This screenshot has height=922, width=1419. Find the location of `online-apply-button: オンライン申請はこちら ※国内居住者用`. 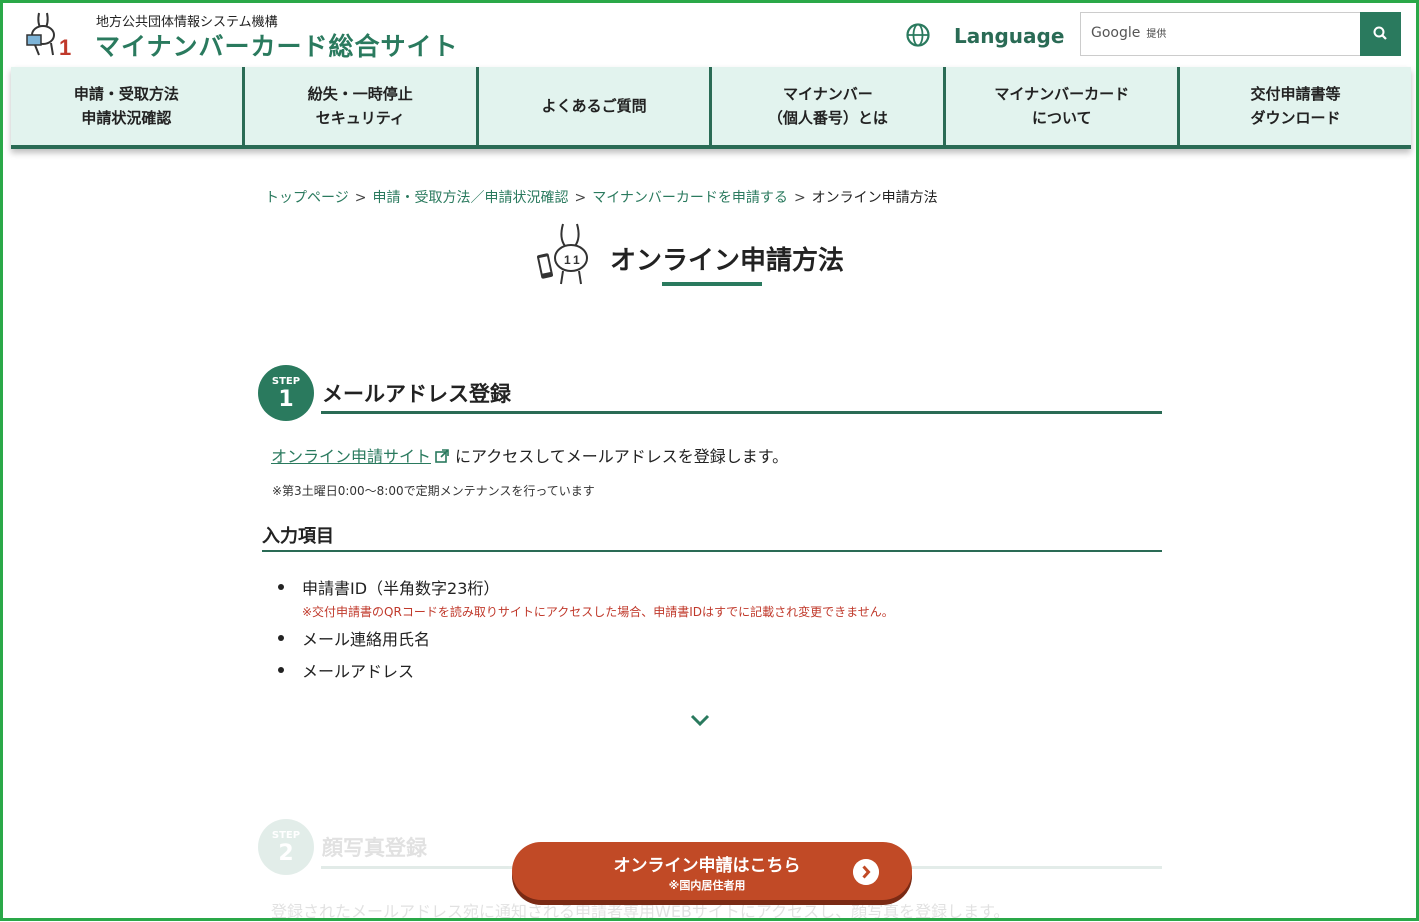

online-apply-button: オンライン申請はこちら ※国内居住者用 is located at coordinates (712, 871).